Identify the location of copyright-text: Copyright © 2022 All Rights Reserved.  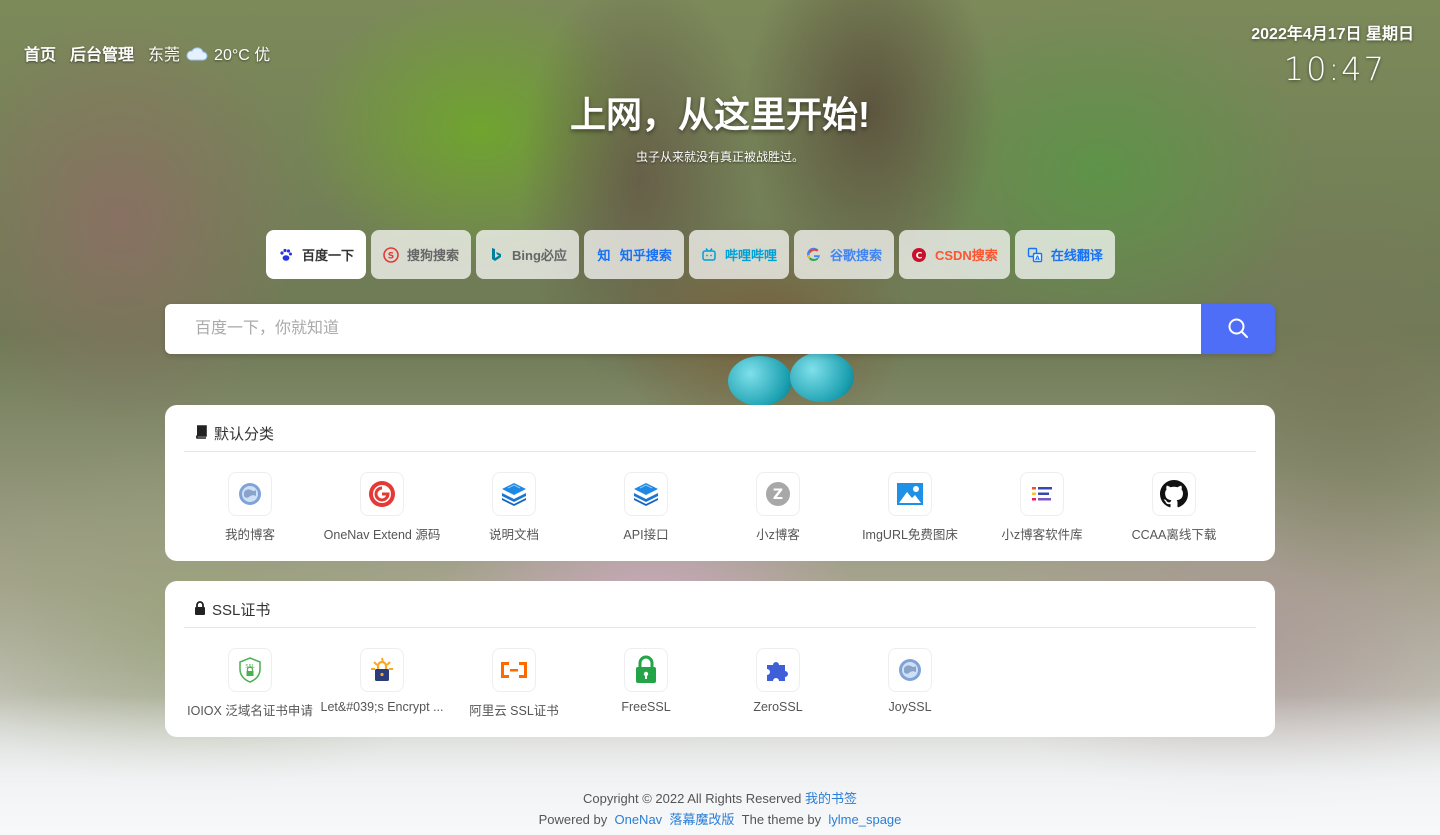
(692, 798).